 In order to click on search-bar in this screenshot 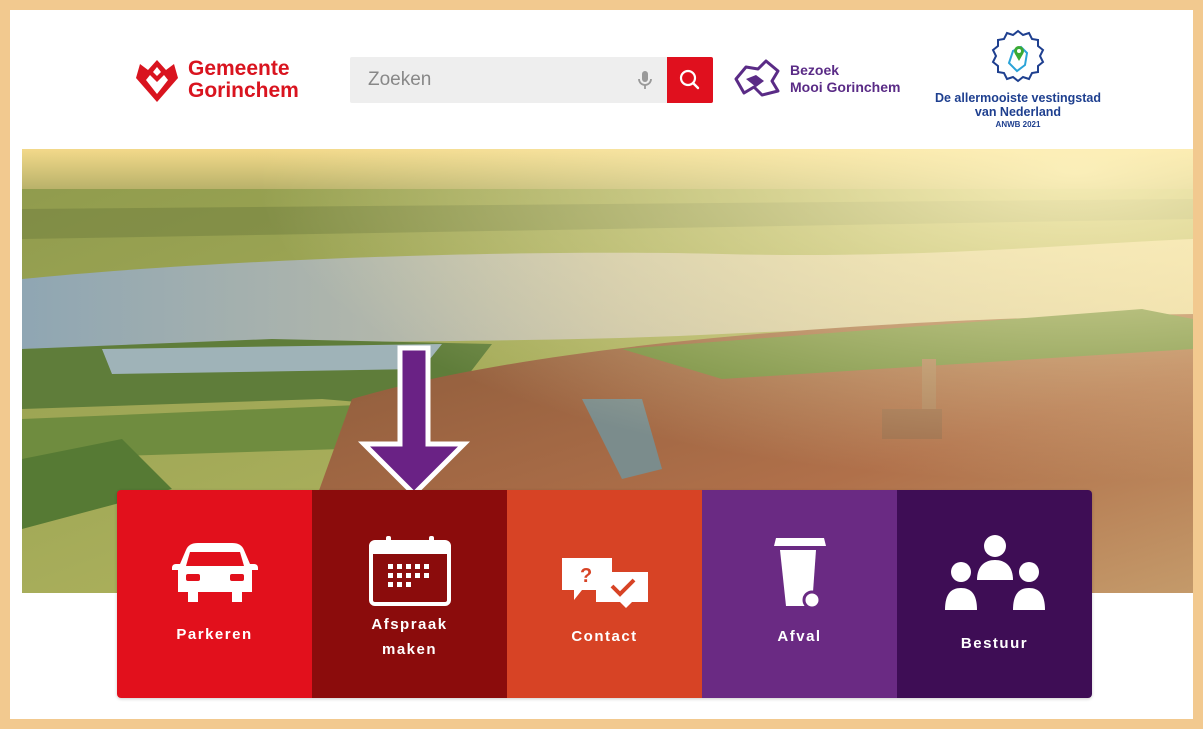, I will do `click(531, 80)`.